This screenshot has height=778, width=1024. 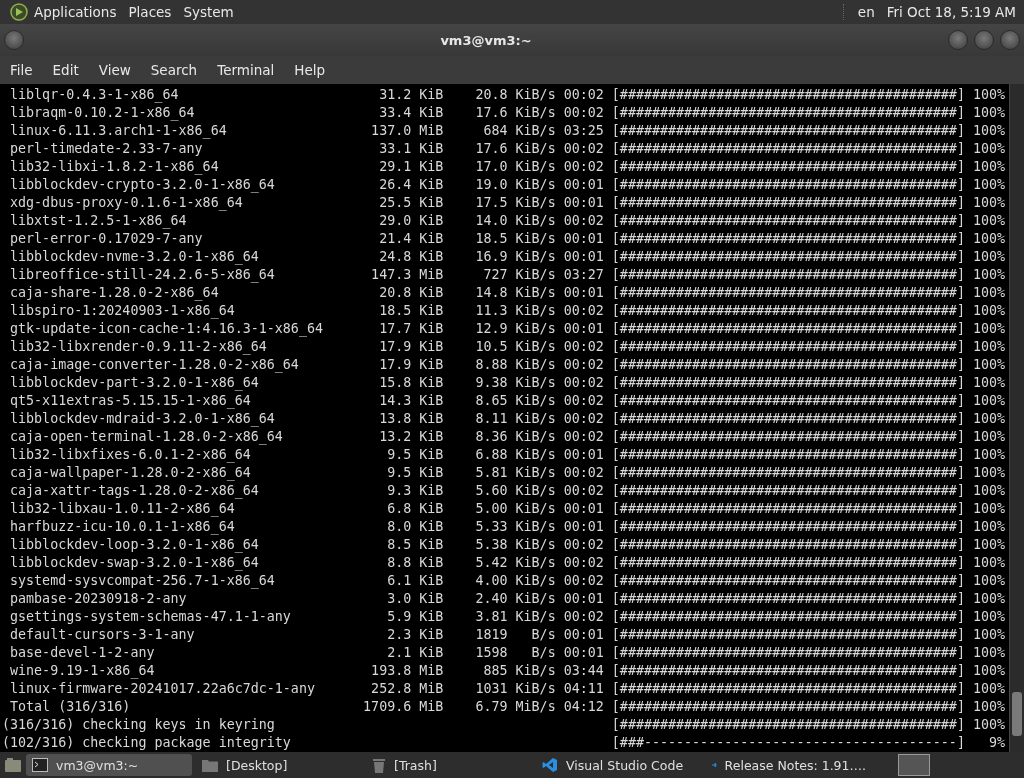 What do you see at coordinates (40, 765) in the screenshot?
I see `terminal-icon` at bounding box center [40, 765].